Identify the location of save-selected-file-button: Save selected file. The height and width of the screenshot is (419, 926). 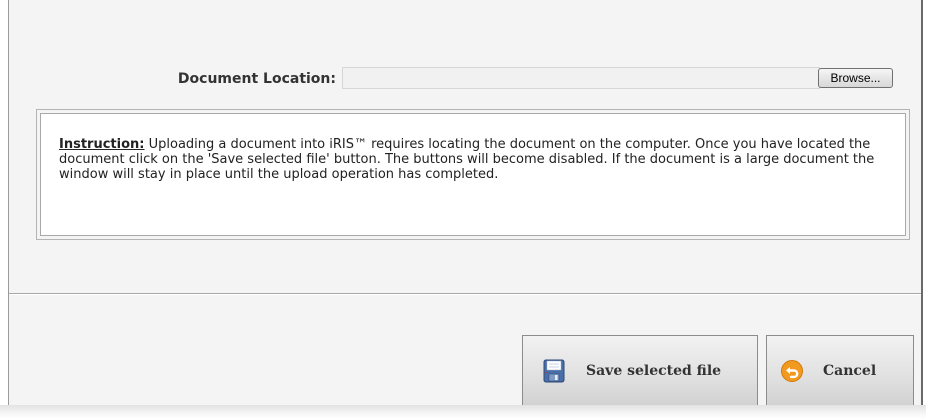
(640, 370).